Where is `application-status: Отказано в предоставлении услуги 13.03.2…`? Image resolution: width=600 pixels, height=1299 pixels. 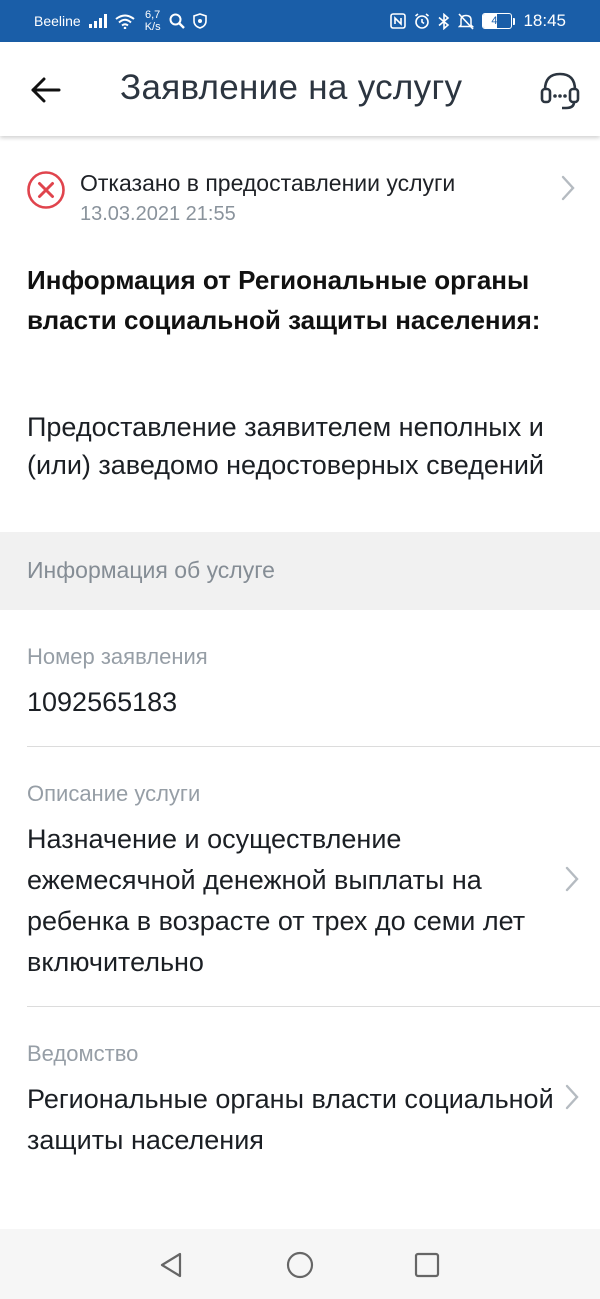
application-status: Отказано в предоставлении услуги 13.03.2… is located at coordinates (300, 195).